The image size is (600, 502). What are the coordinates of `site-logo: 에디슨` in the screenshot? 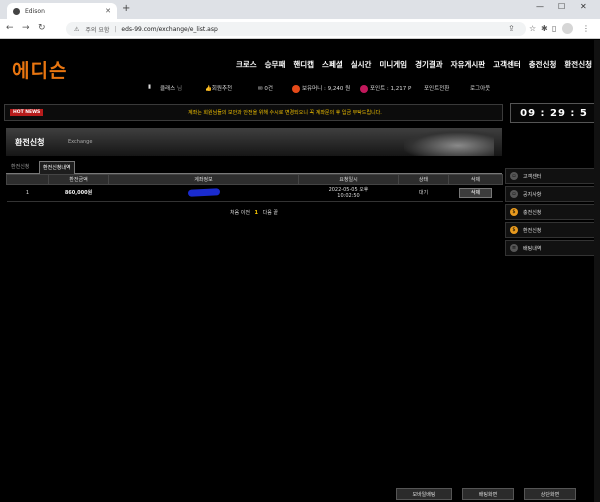 It's located at (39, 69).